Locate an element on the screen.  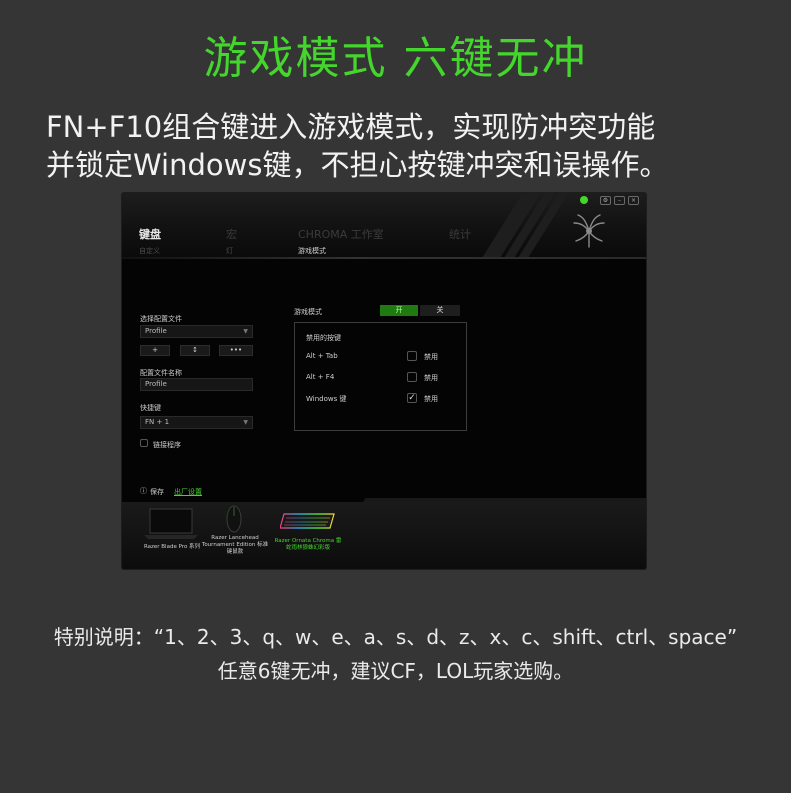
device-keyboard is located at coordinates (307, 522).